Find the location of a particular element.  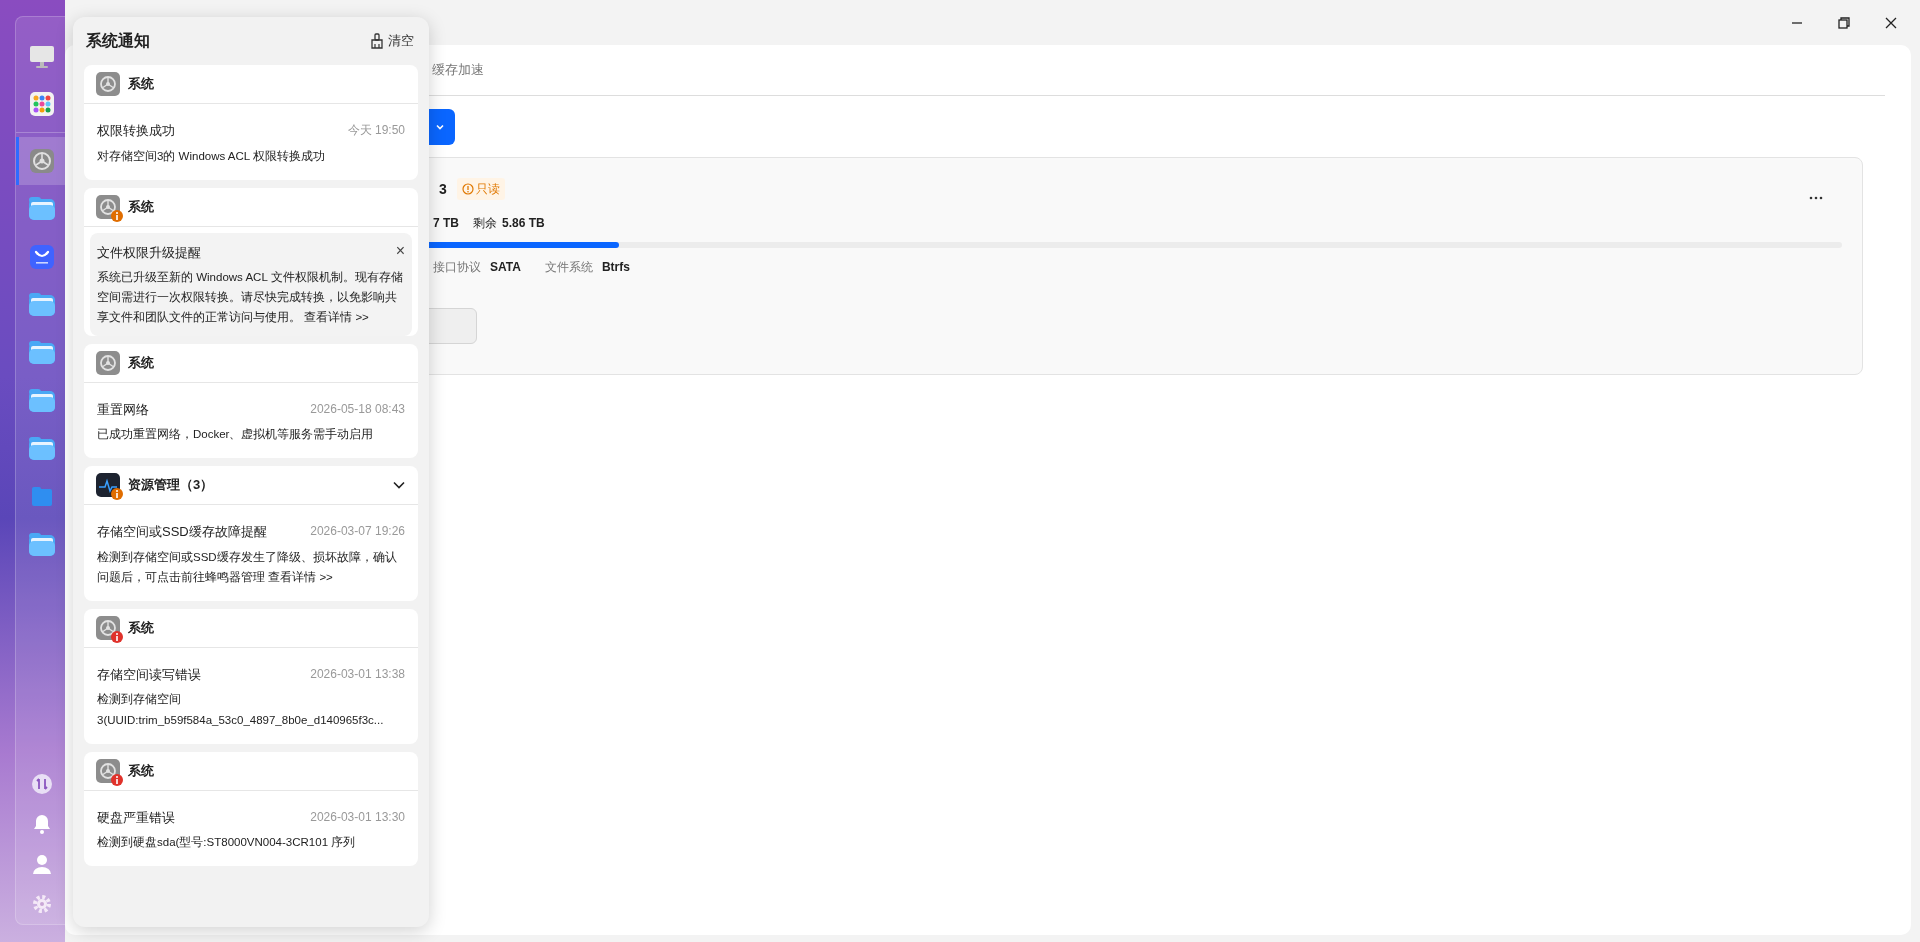

notification-title: 权限转换成功 is located at coordinates (136, 131).